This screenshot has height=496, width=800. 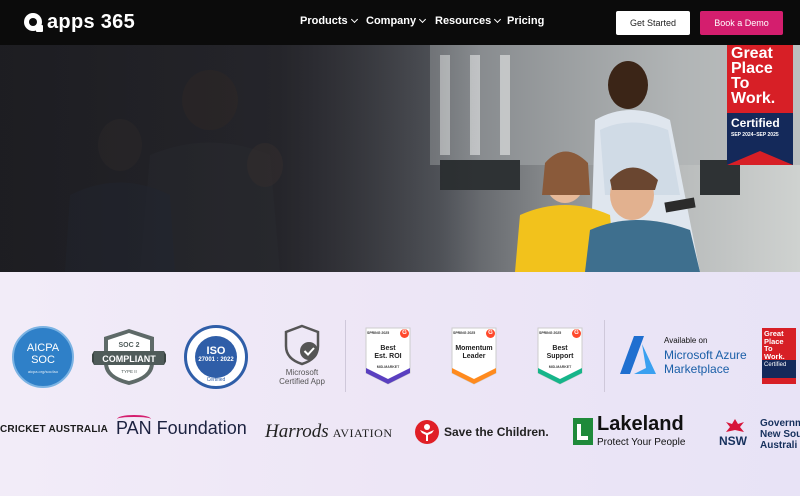 I want to click on save-the-children-icon, so click(x=427, y=432).